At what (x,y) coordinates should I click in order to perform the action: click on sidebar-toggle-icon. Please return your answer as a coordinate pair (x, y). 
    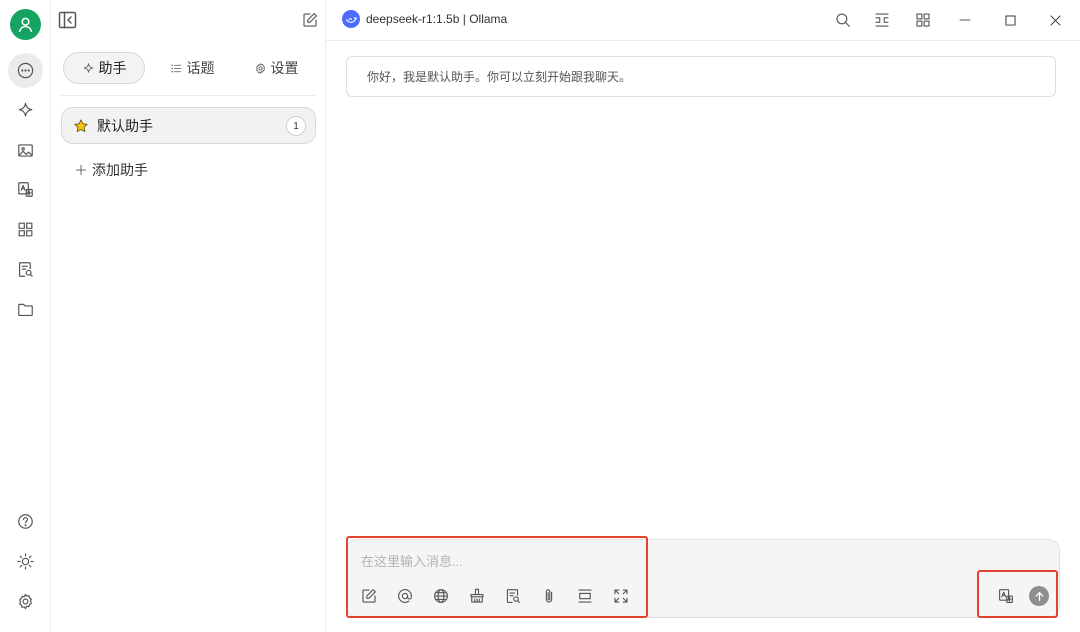
    Looking at the image, I should click on (68, 20).